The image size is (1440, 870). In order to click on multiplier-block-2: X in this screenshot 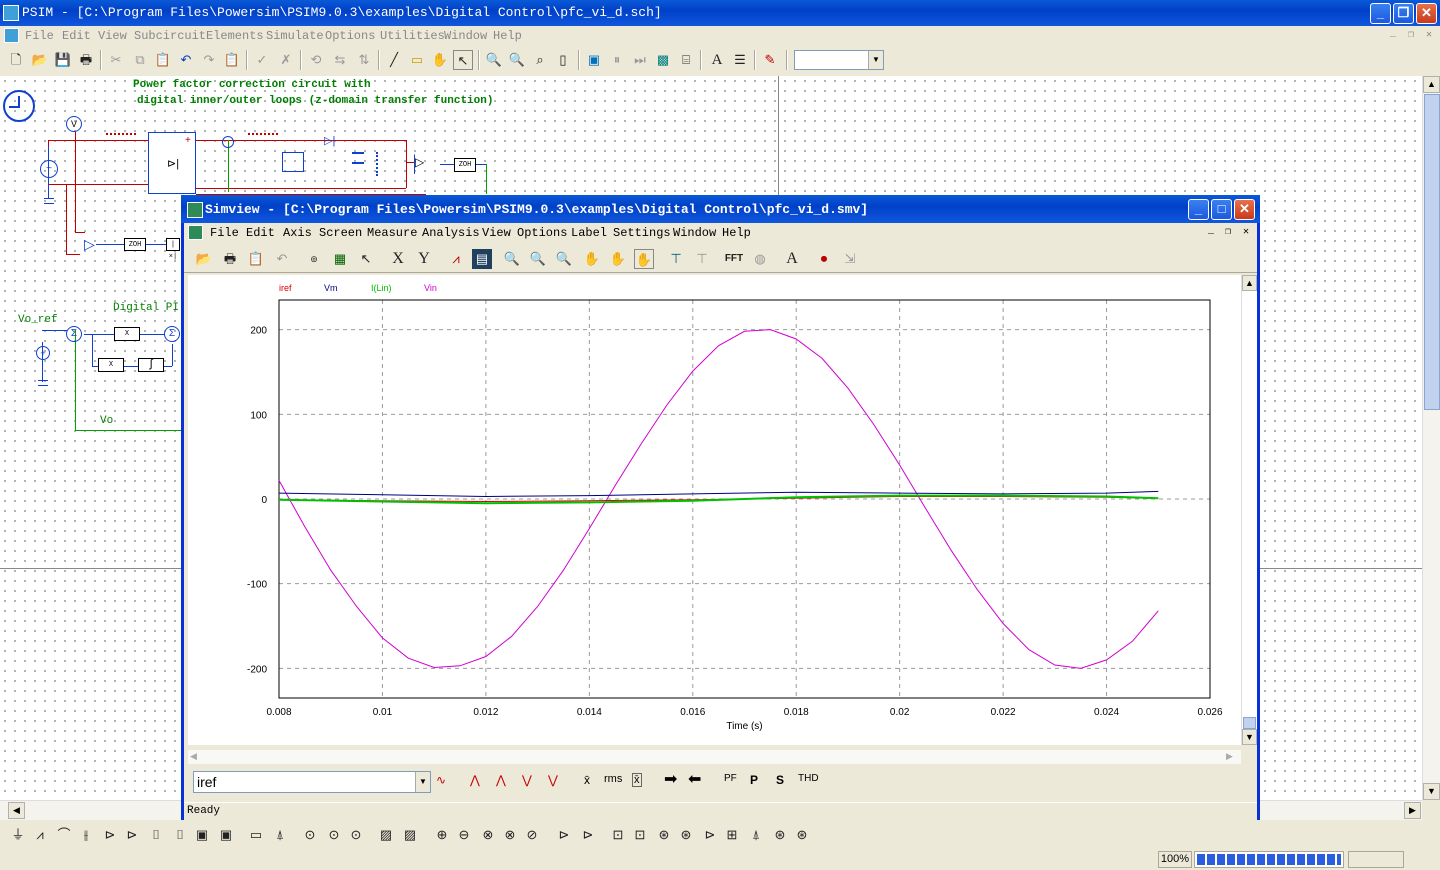, I will do `click(111, 365)`.